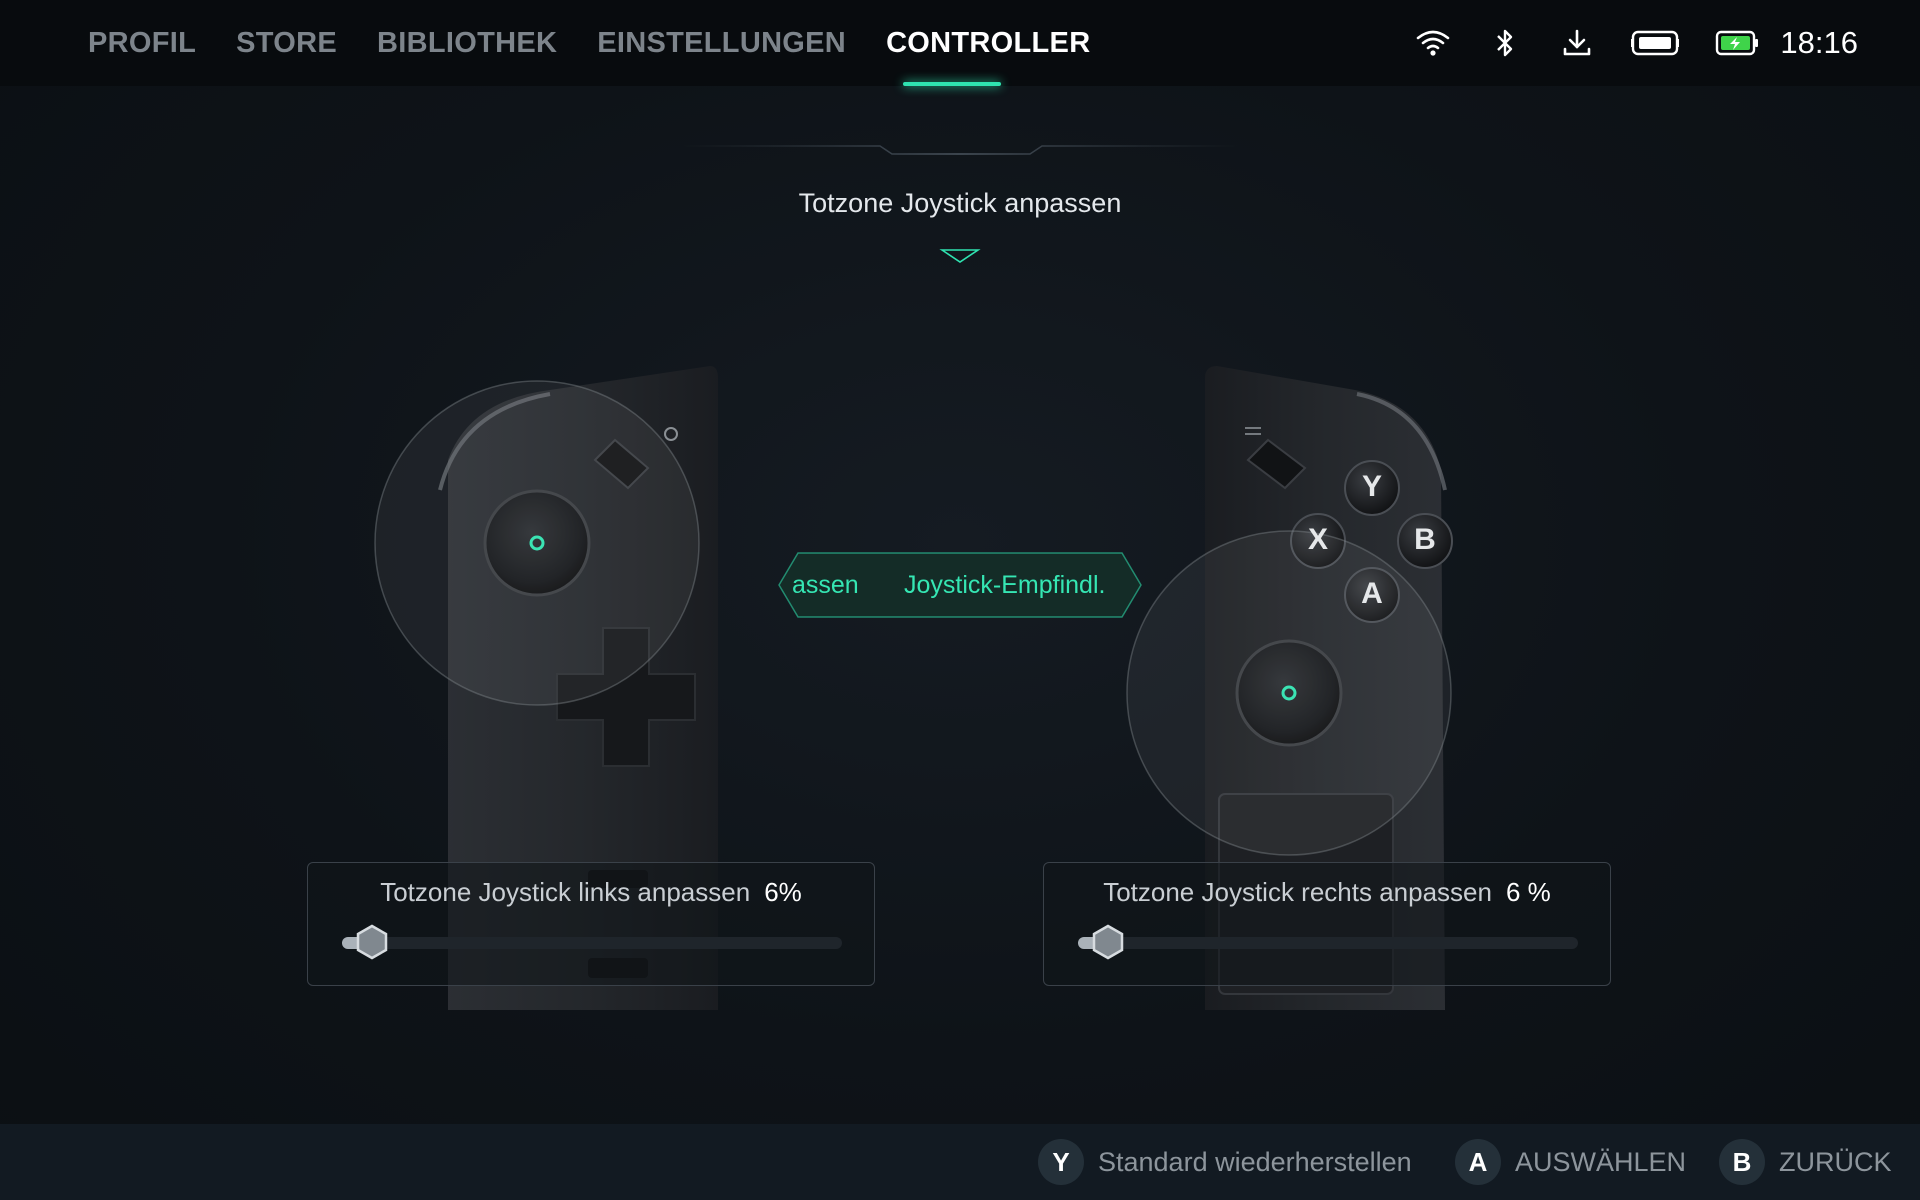 Image resolution: width=1920 pixels, height=1200 pixels. Describe the element at coordinates (1297, 892) in the screenshot. I see `right-deadzone-title: Totzone Joystick rechts anpassen` at that location.